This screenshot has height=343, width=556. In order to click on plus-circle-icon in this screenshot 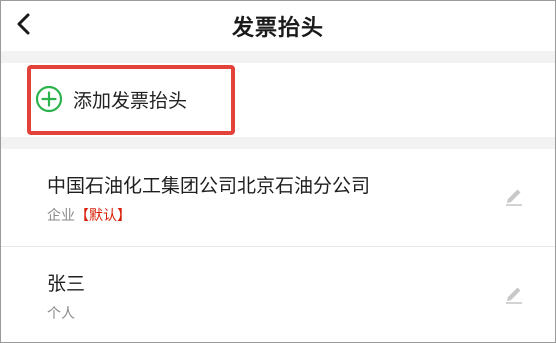, I will do `click(49, 99)`.